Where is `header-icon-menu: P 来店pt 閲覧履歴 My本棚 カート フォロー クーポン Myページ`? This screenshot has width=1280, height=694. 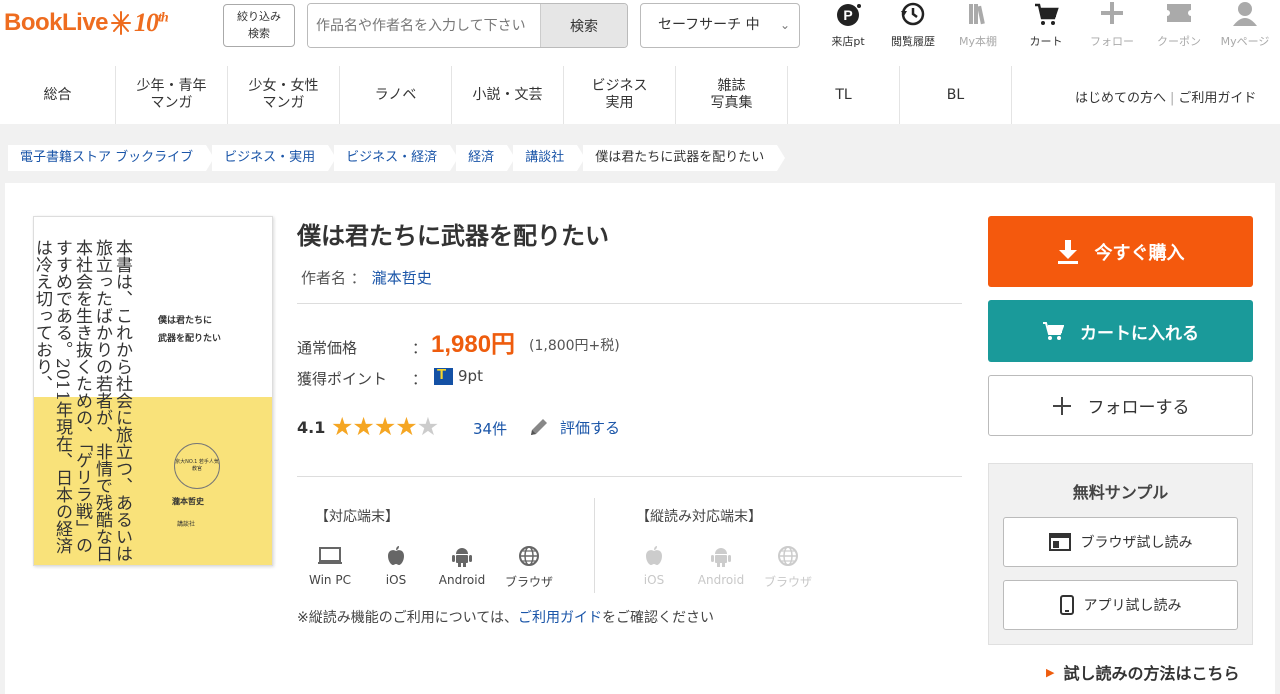 header-icon-menu: P 来店pt 閲覧履歴 My本棚 カート フォロー クーポン Myページ is located at coordinates (1050, 26).